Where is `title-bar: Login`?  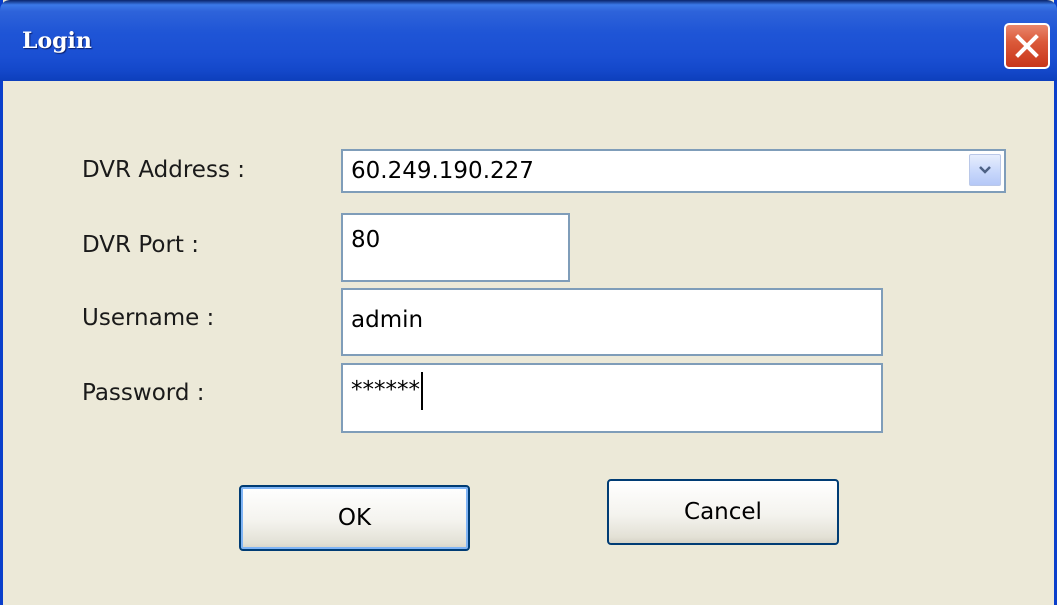
title-bar: Login is located at coordinates (528, 40).